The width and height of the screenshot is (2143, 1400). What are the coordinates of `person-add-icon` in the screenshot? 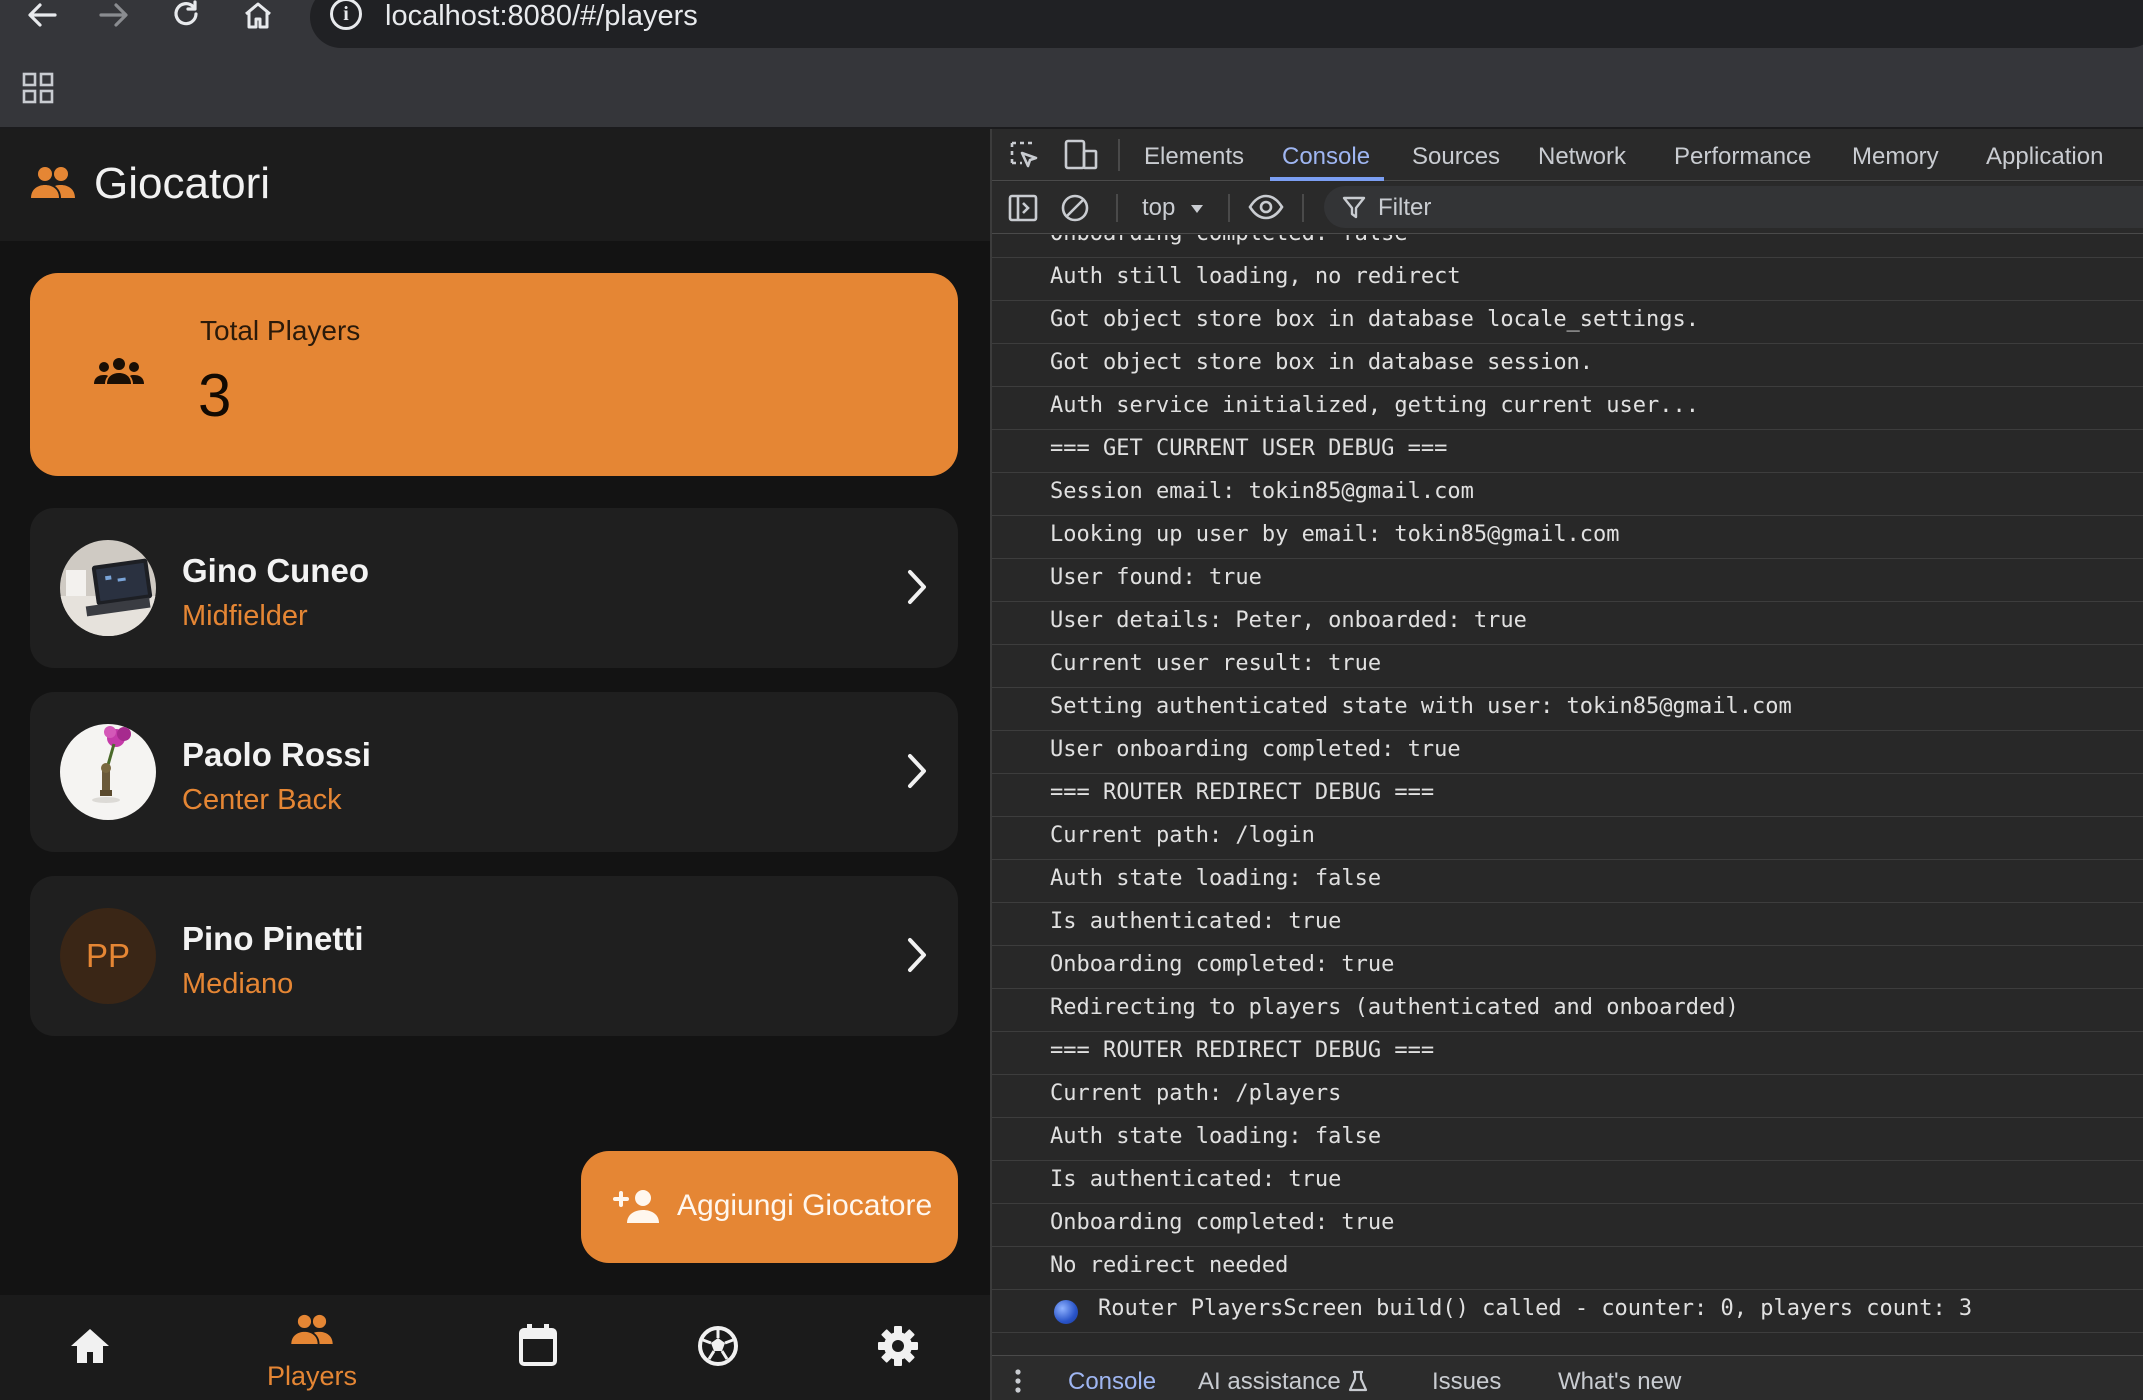 It's located at (636, 1206).